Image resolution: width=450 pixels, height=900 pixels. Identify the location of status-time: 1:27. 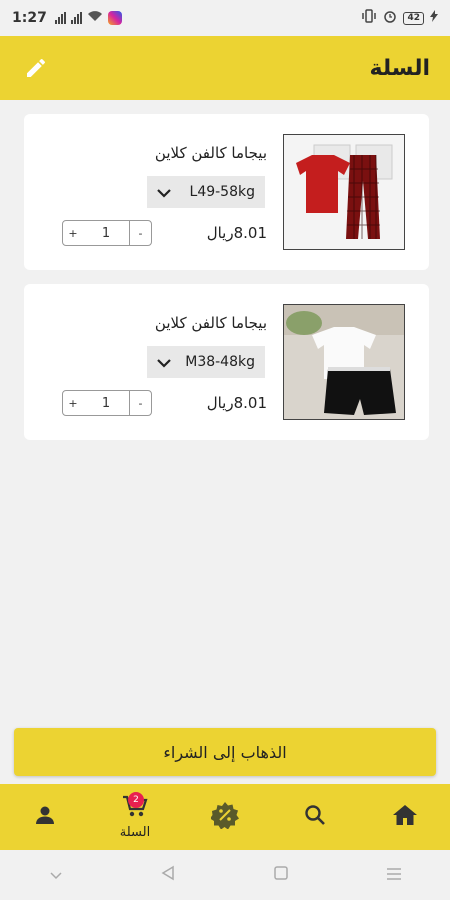
(29, 18).